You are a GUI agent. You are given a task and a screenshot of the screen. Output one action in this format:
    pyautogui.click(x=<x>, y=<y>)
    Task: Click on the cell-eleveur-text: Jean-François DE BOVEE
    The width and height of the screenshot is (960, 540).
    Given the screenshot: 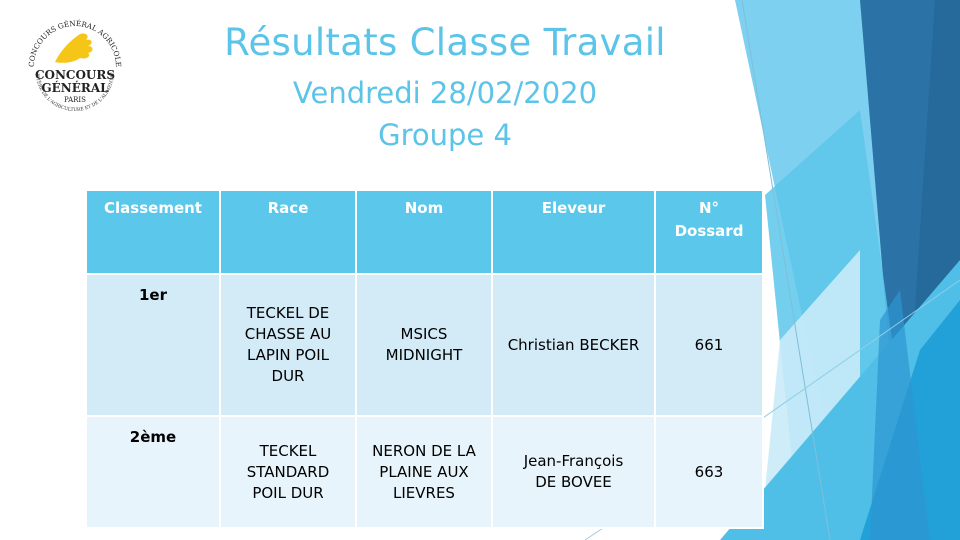 What is the action you would take?
    pyautogui.click(x=573, y=471)
    